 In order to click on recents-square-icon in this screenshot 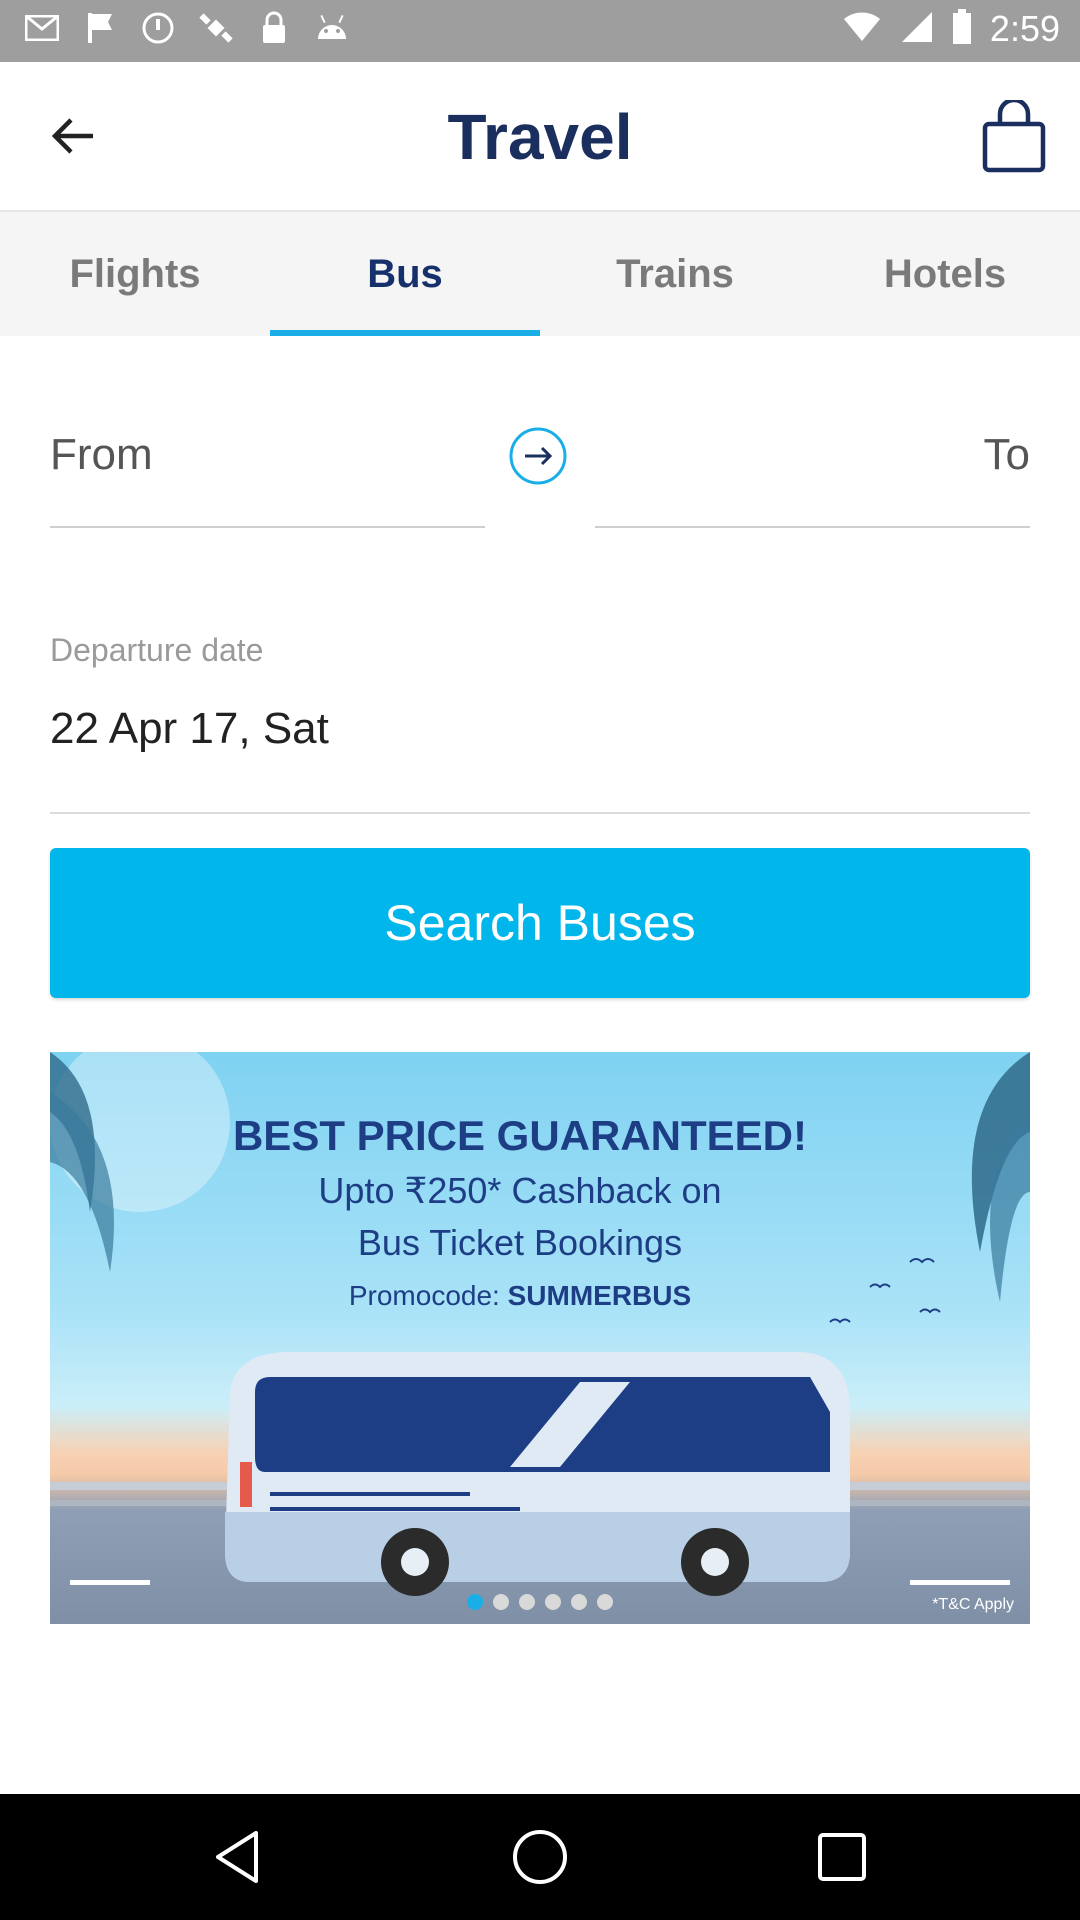, I will do `click(842, 1857)`.